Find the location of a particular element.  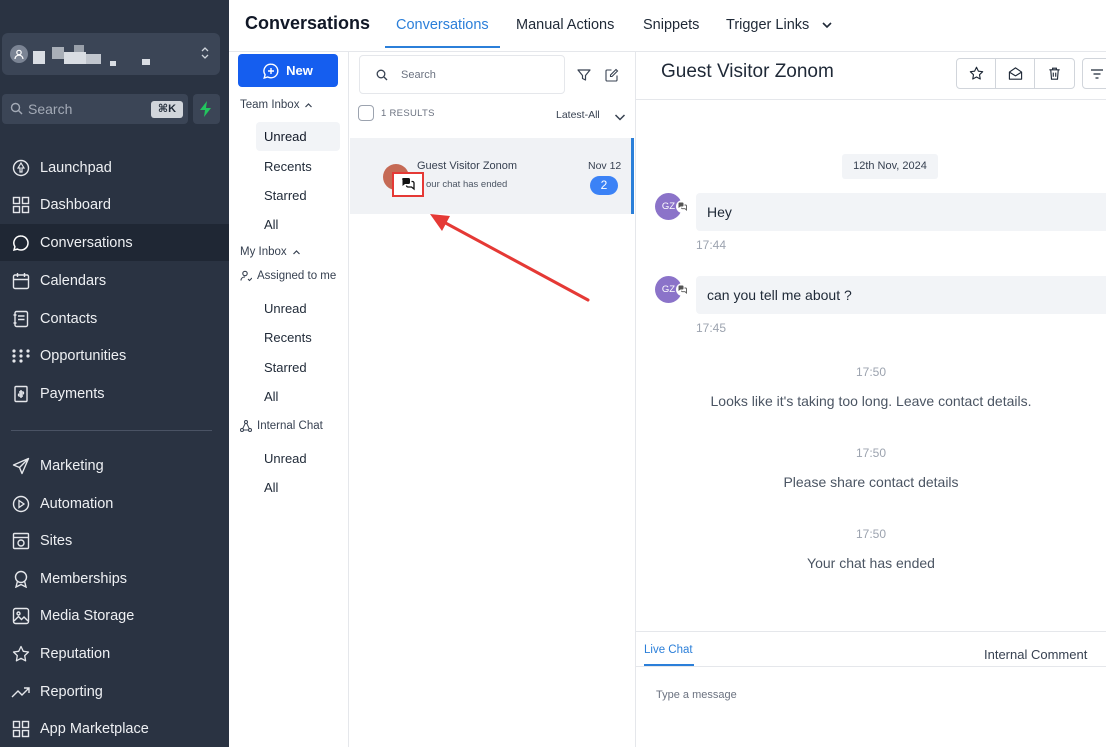

nav-label: Opportunities is located at coordinates (83, 355).